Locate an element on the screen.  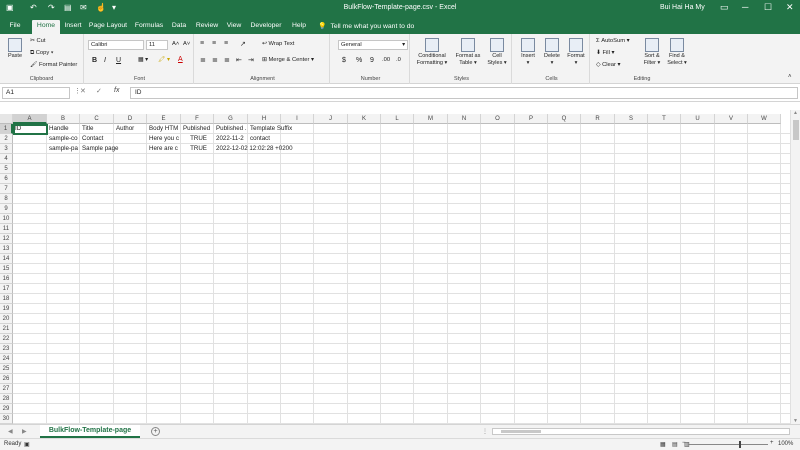
align-bottom-icon: ≡ is located at coordinates (226, 43).